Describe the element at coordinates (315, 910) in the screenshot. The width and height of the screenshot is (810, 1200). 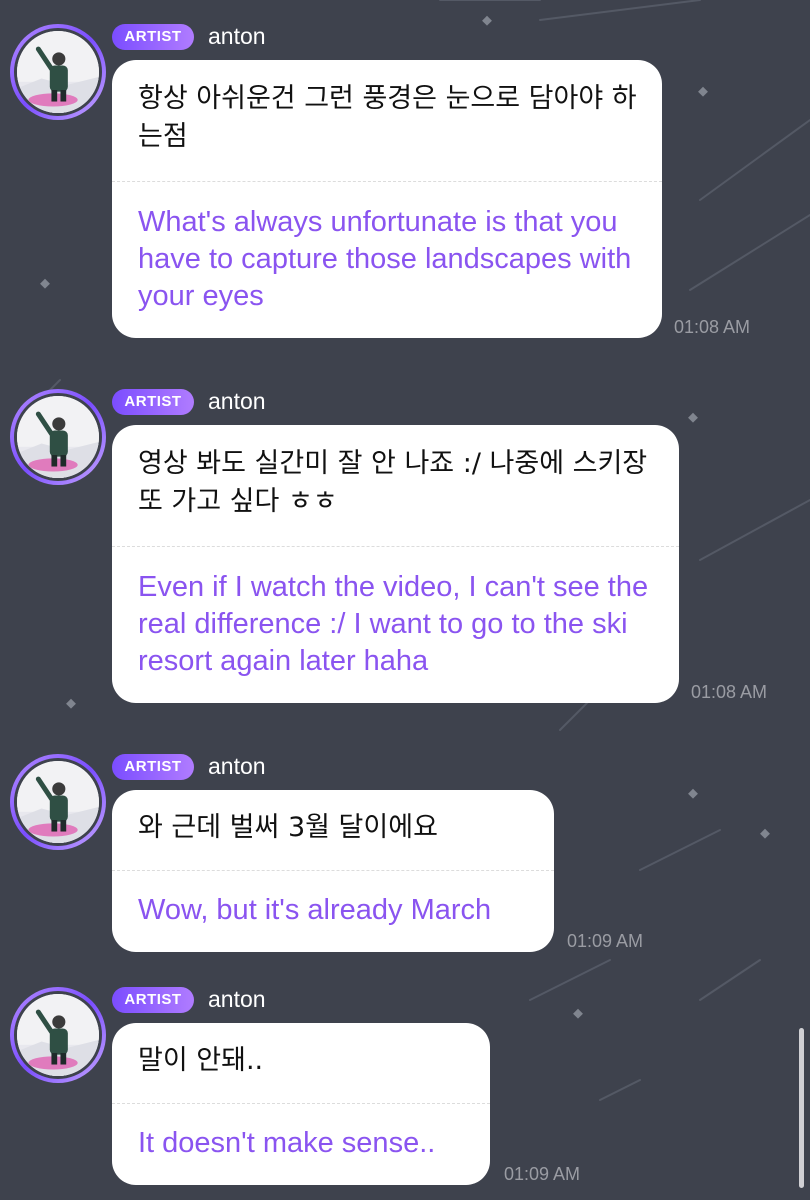
I see `message-translation-english: Wow, but it's already March` at that location.